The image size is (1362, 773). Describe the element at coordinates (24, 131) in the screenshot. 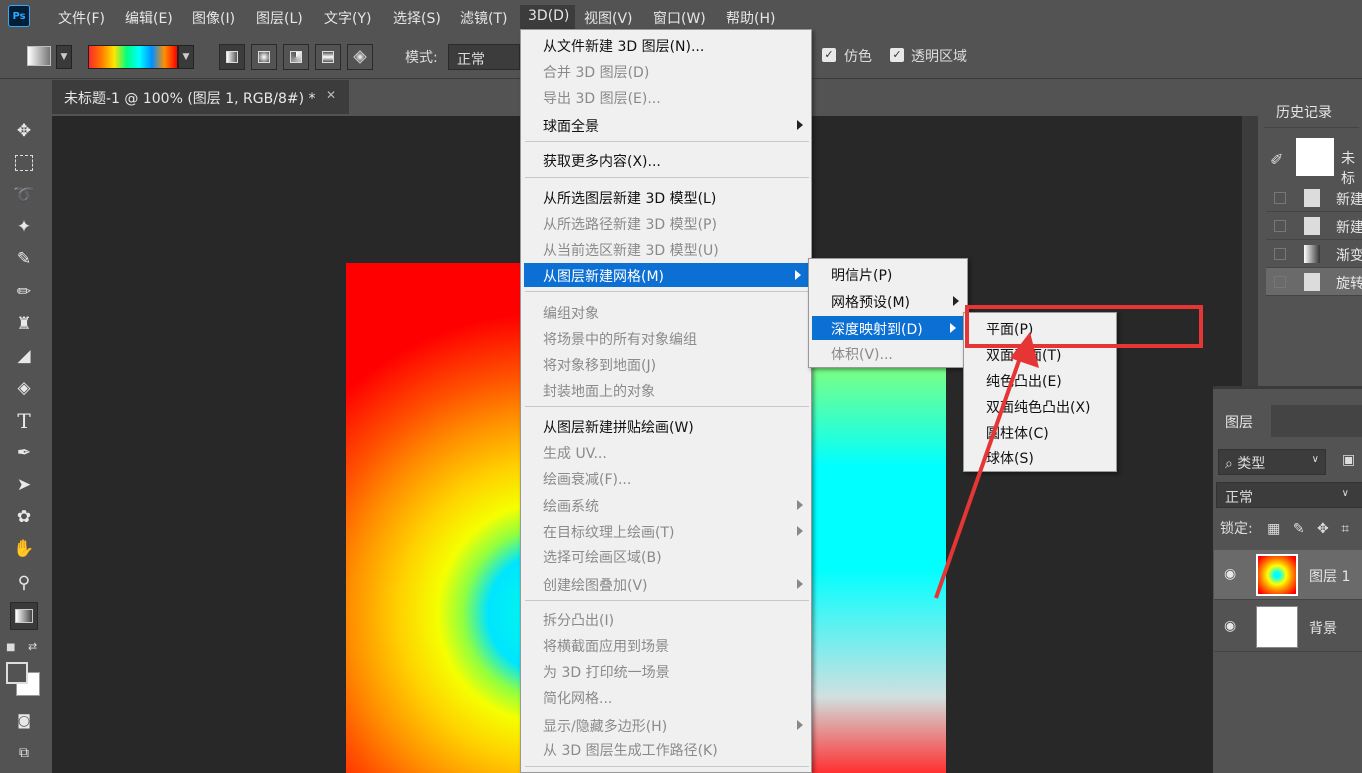

I see `move-tool-icon: ✥` at that location.